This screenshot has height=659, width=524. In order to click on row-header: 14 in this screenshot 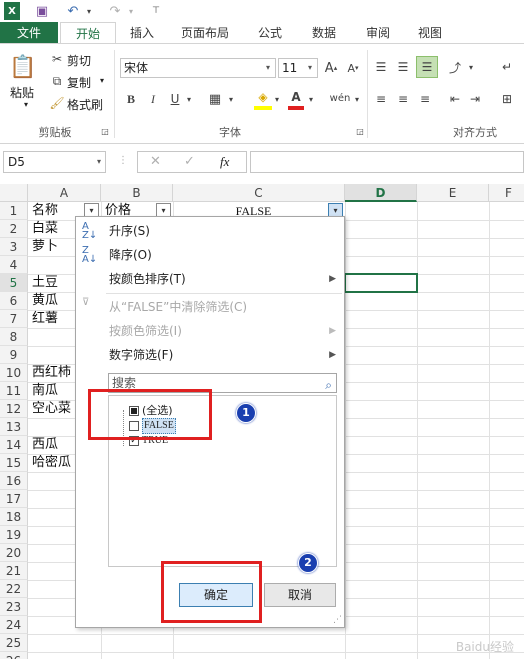, I will do `click(14, 445)`.